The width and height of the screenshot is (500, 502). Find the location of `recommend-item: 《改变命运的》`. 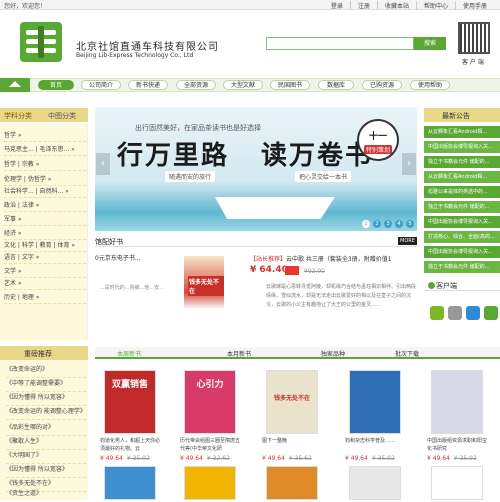

recommend-item: 《改变命运的》 is located at coordinates (46, 371).